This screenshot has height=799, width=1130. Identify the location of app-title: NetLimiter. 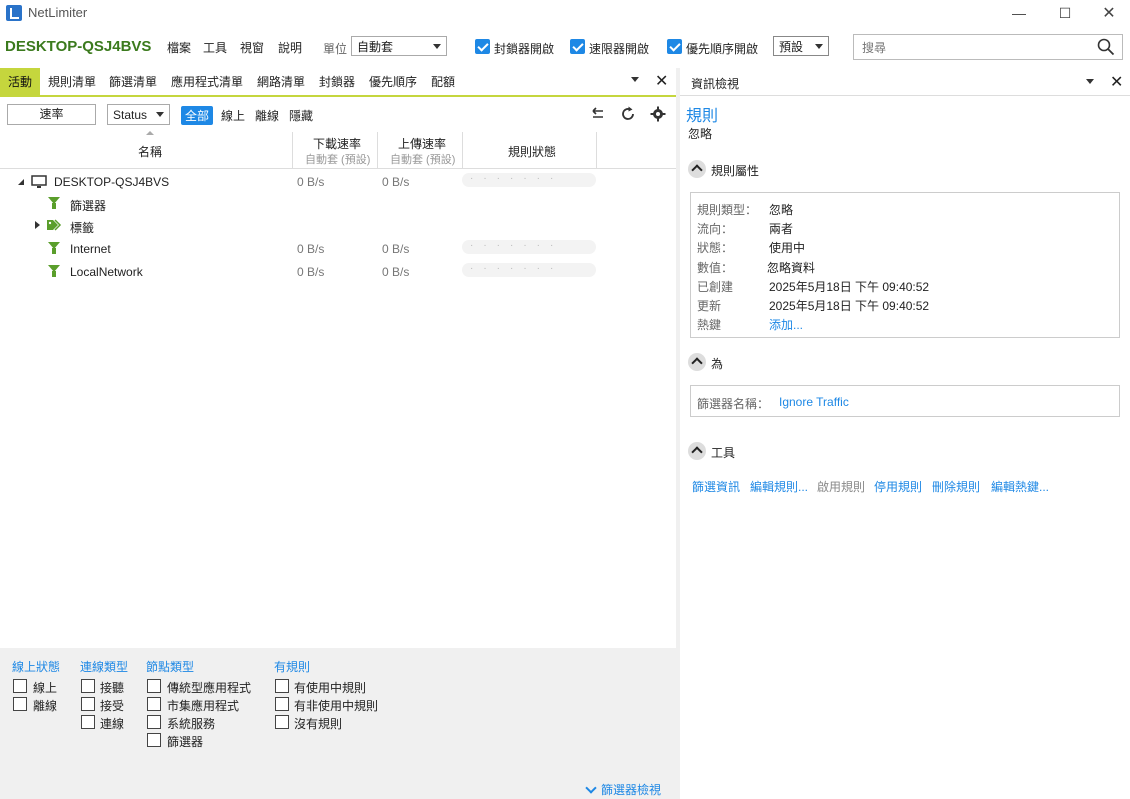
(58, 12).